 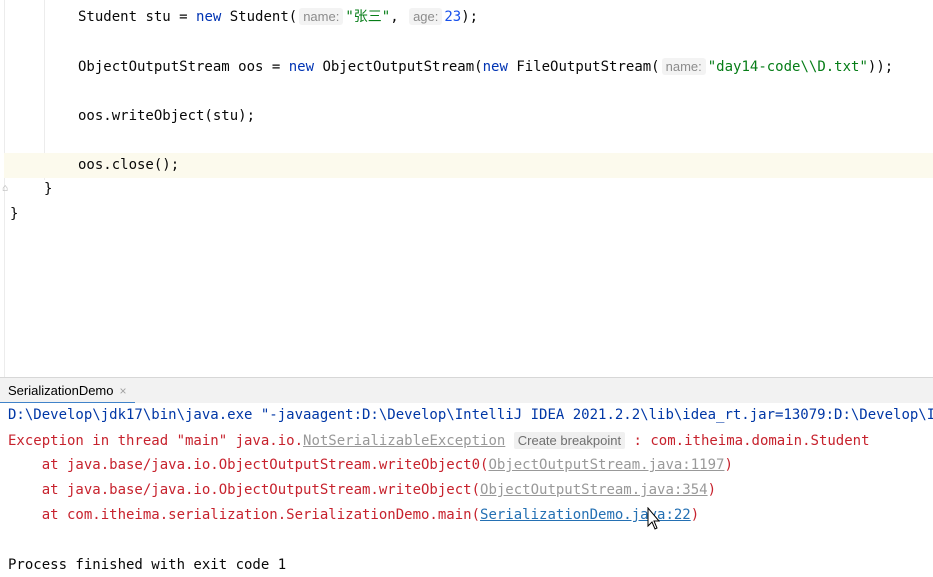 I want to click on closing-brace-class: }, so click(x=14, y=214).